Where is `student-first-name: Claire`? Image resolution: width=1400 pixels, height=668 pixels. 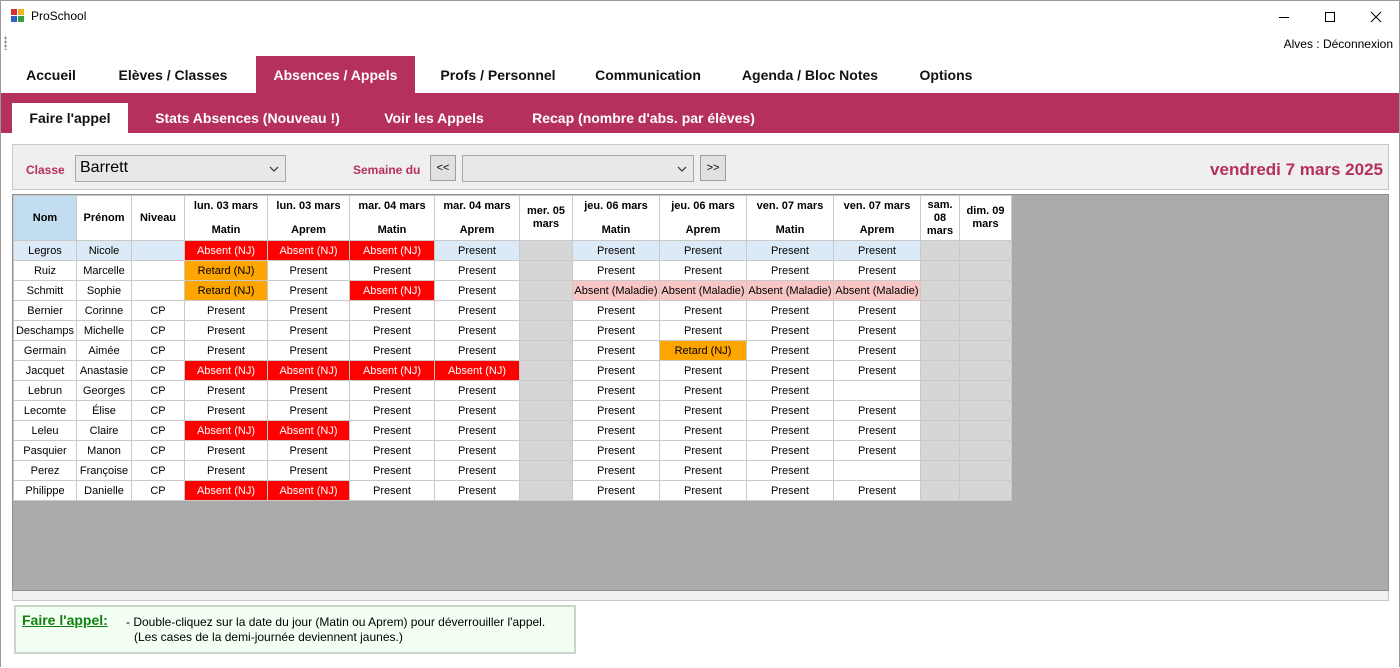
student-first-name: Claire is located at coordinates (104, 430).